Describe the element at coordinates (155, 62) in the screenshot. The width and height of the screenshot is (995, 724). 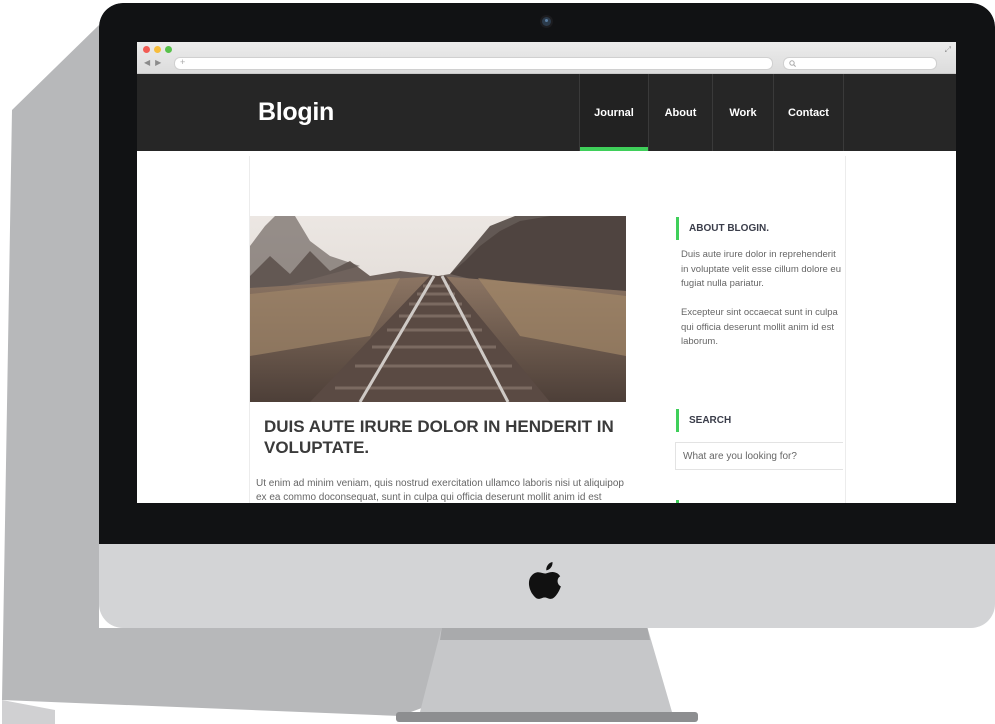
I see `back-forward-icon: ◀▶` at that location.